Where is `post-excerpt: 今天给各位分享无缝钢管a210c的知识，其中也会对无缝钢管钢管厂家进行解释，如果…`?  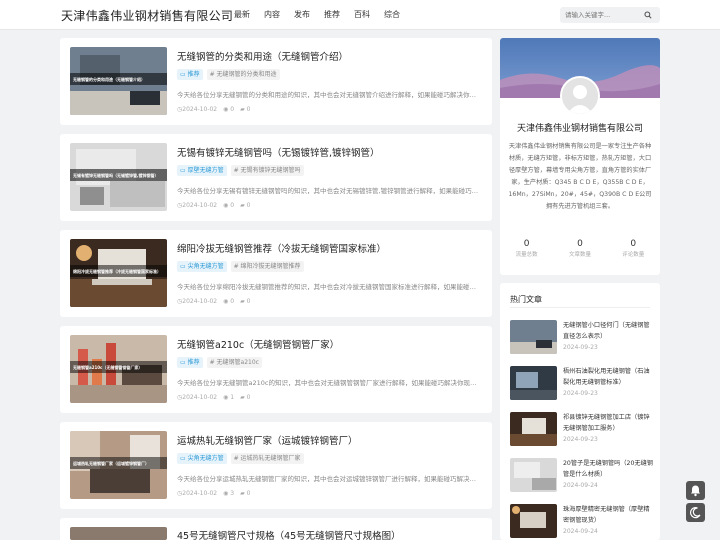 post-excerpt: 今天给各位分享无缝钢管a210c的知识，其中也会对无缝钢管钢管厂家进行解释，如果… is located at coordinates (329, 383).